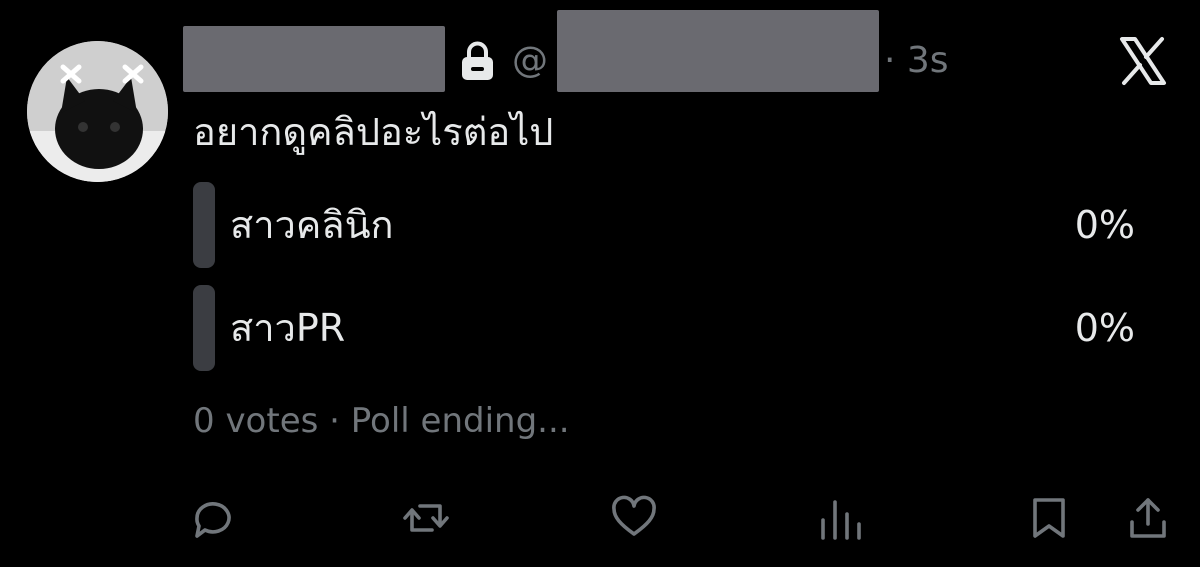  What do you see at coordinates (213, 518) in the screenshot?
I see `reply-icon` at bounding box center [213, 518].